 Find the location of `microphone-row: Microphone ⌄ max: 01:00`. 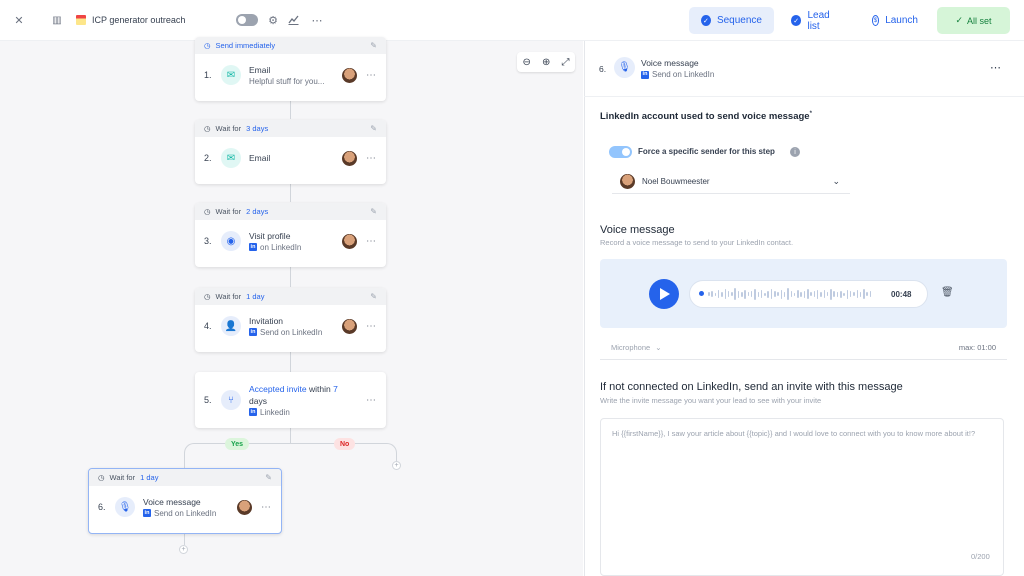

microphone-row: Microphone ⌄ max: 01:00 is located at coordinates (803, 347).